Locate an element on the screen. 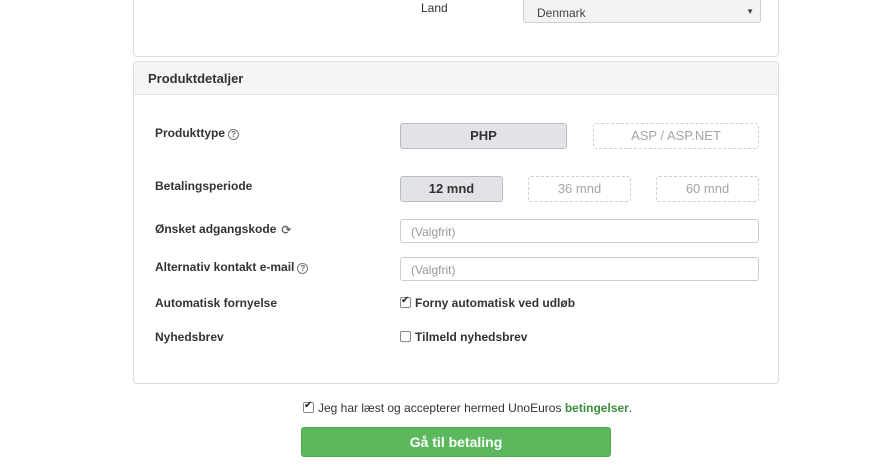 This screenshot has width=896, height=466. kontakt-email-input: (Valgfrit) is located at coordinates (579, 269).